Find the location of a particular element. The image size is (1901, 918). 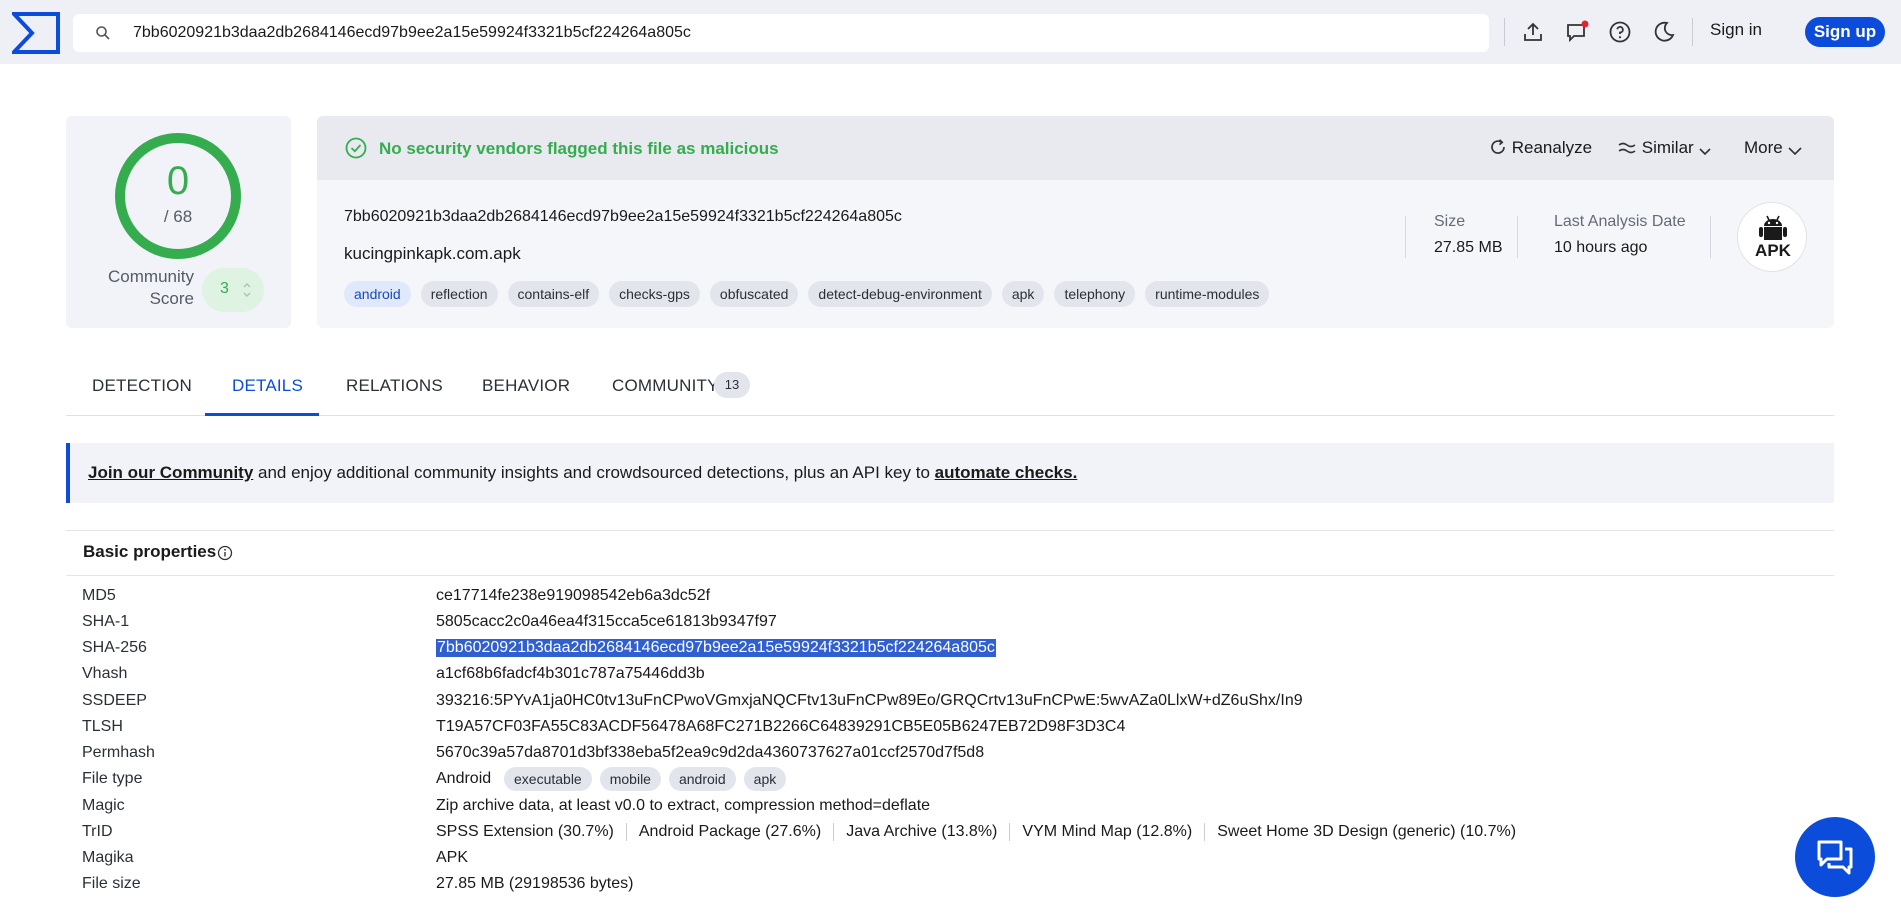

community-score-pill: 3 is located at coordinates (233, 290).